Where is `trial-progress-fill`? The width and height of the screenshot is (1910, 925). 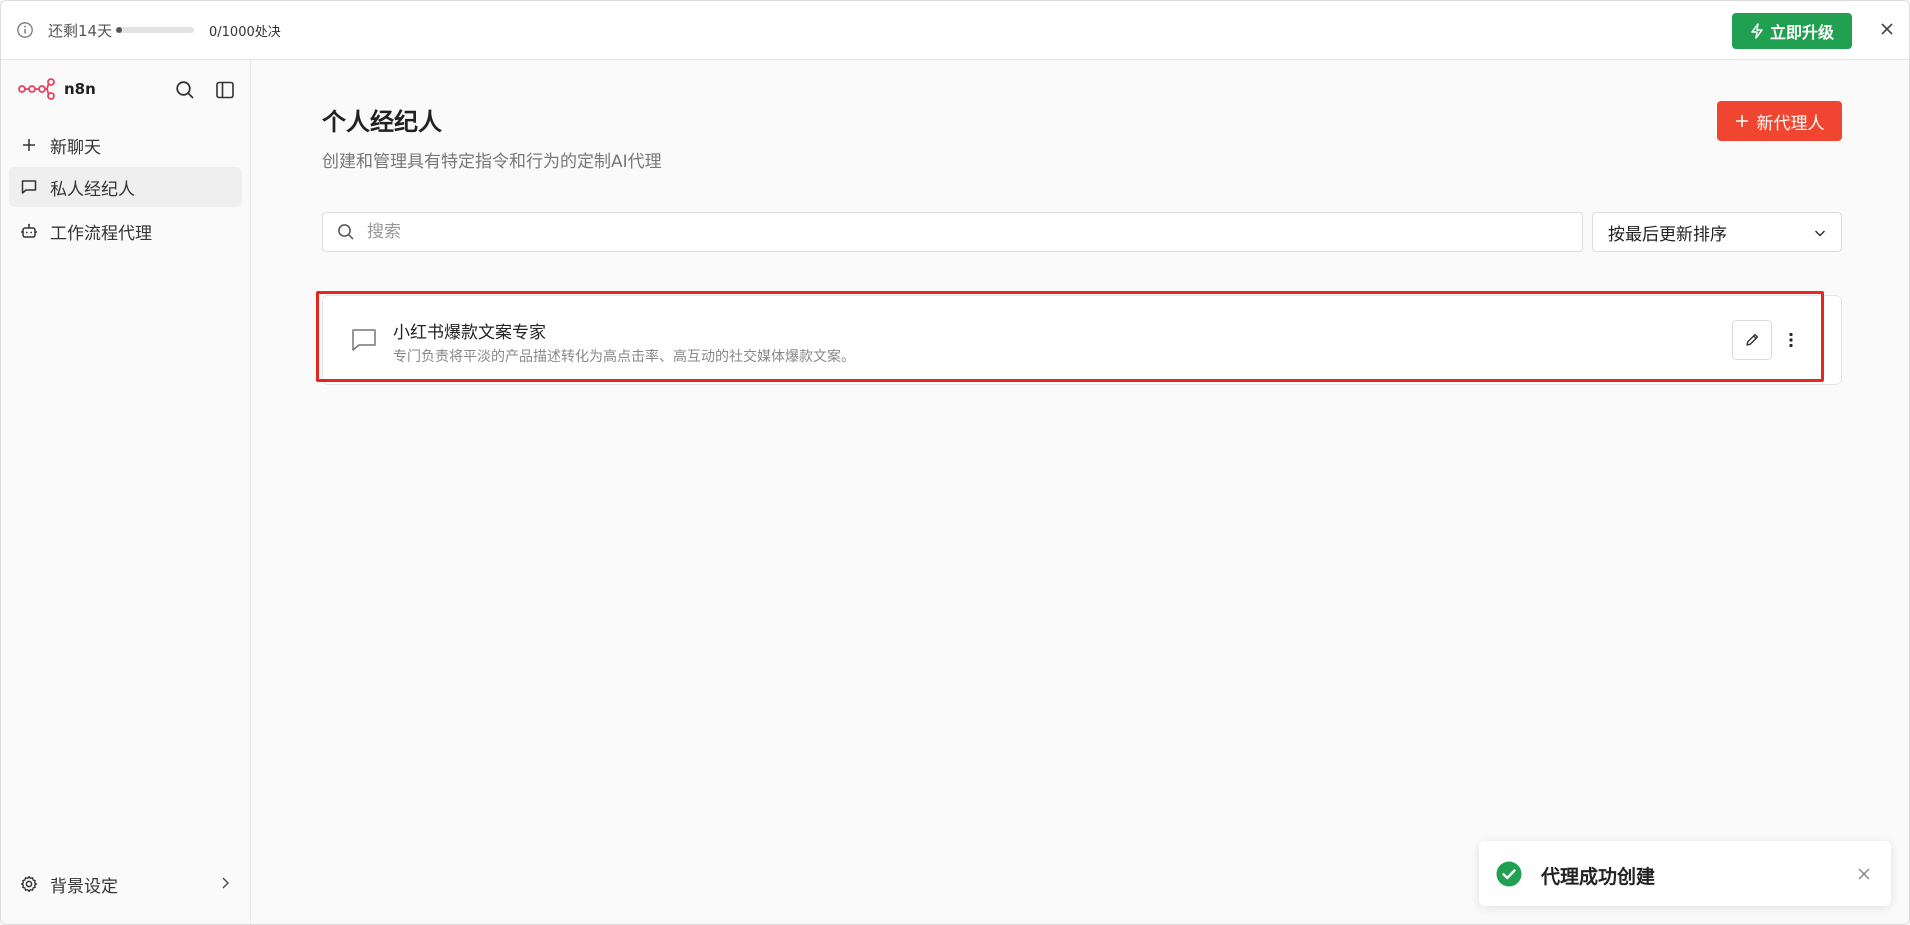 trial-progress-fill is located at coordinates (119, 30).